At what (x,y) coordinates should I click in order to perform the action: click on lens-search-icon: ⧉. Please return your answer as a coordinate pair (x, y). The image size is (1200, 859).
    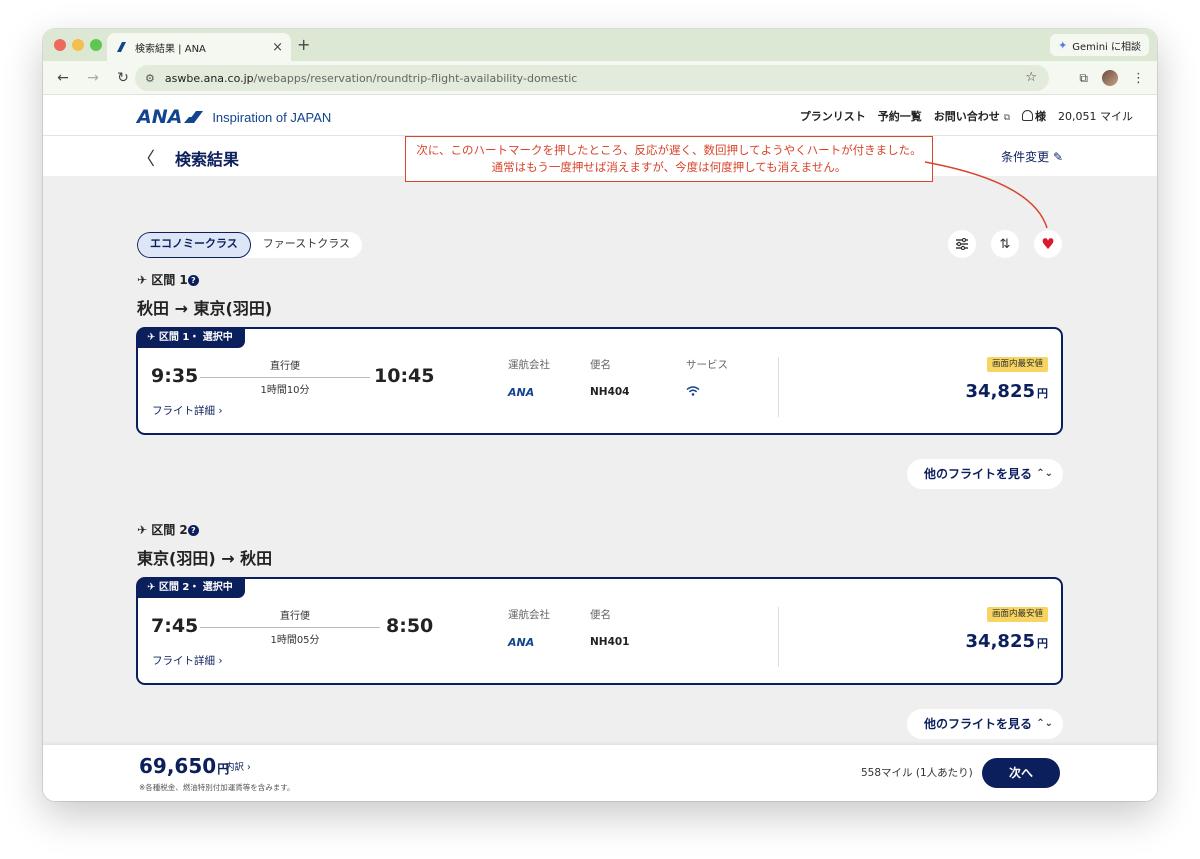
    Looking at the image, I should click on (1083, 78).